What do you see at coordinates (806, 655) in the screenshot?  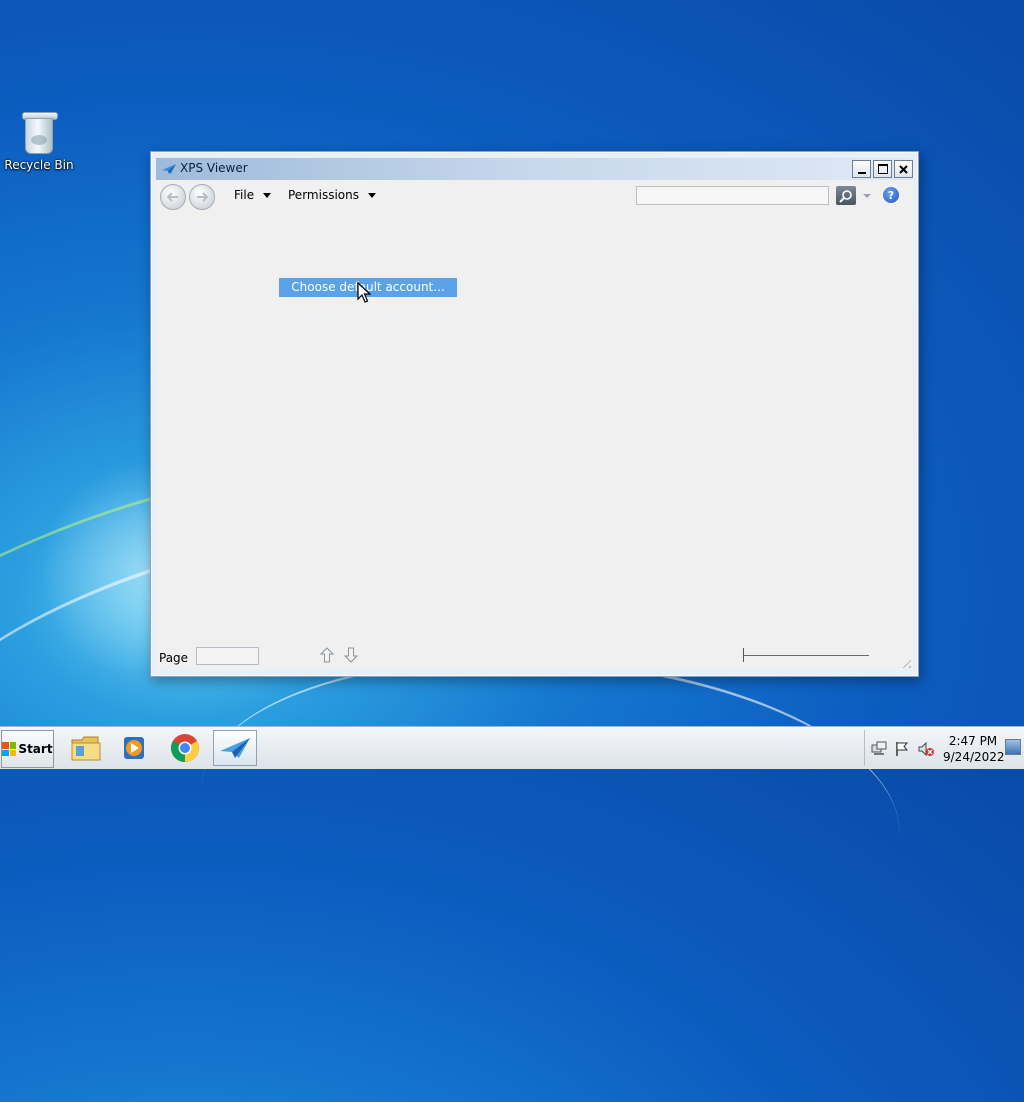 I see `zoom-slider` at bounding box center [806, 655].